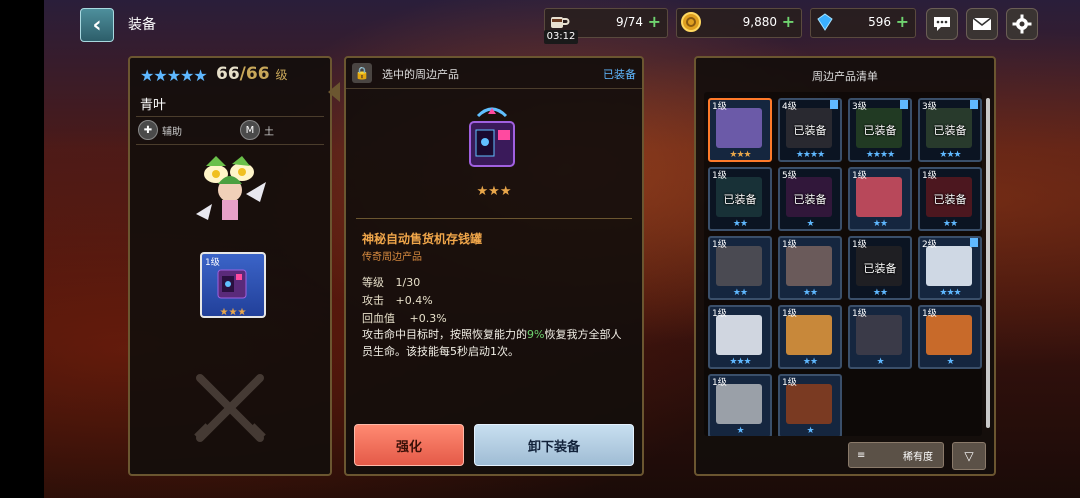 The width and height of the screenshot is (1080, 498). Describe the element at coordinates (788, 21) in the screenshot. I see `add-gold-icon: +` at that location.